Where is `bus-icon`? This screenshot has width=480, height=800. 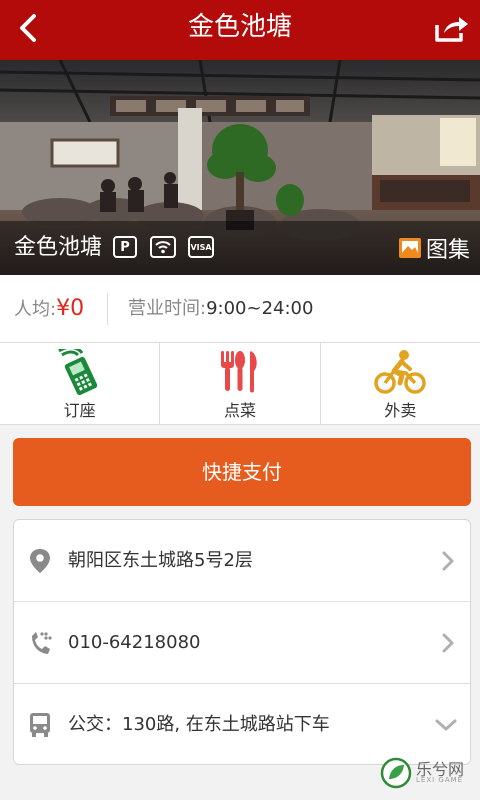
bus-icon is located at coordinates (40, 725).